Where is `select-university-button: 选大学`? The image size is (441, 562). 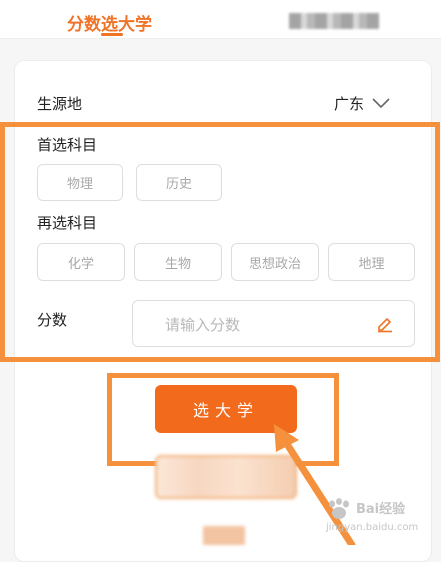
select-university-button: 选大学 is located at coordinates (226, 409).